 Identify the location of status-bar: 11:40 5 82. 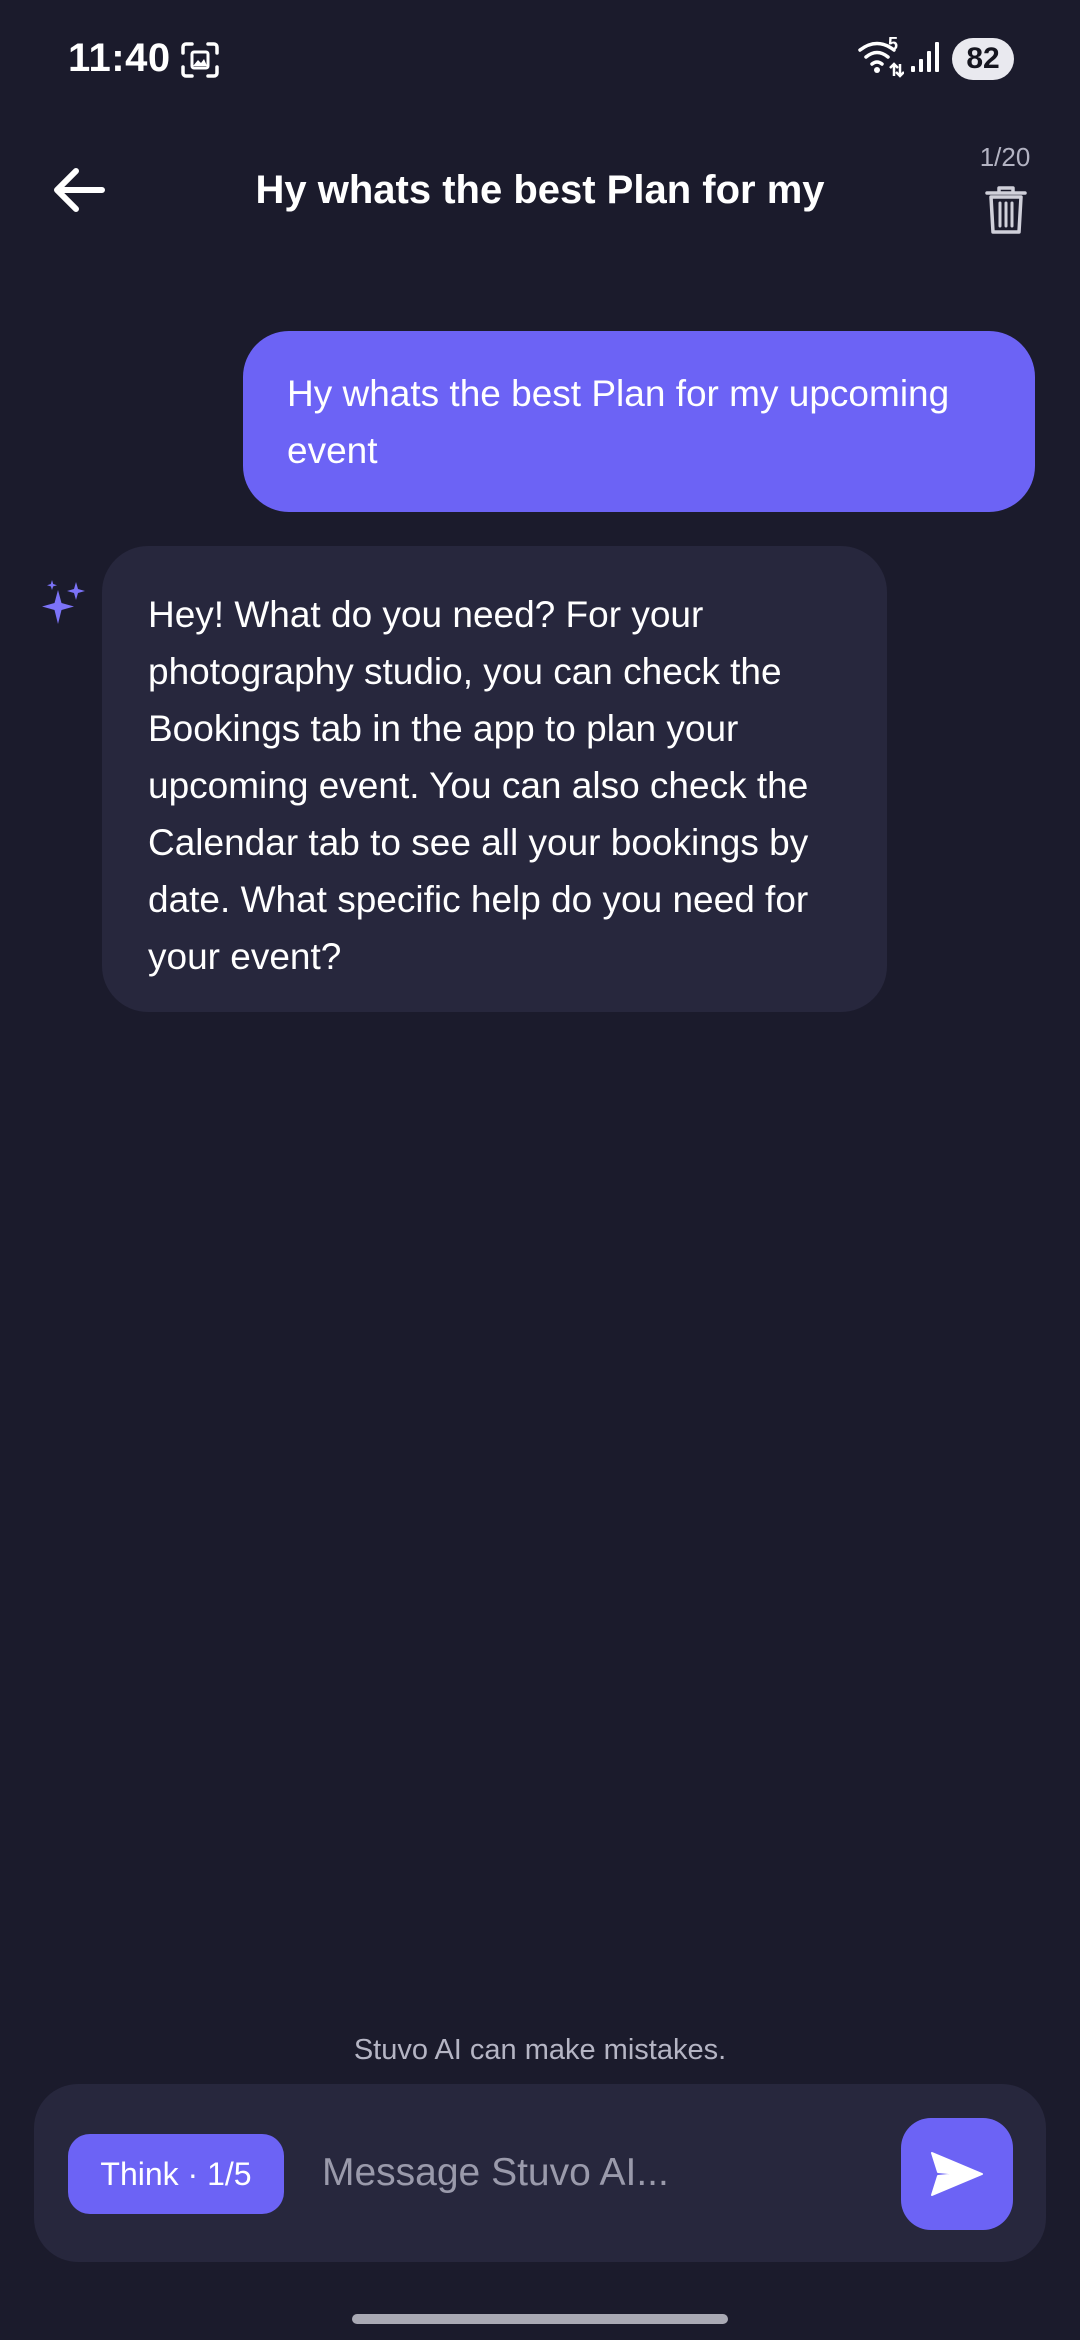
(540, 60).